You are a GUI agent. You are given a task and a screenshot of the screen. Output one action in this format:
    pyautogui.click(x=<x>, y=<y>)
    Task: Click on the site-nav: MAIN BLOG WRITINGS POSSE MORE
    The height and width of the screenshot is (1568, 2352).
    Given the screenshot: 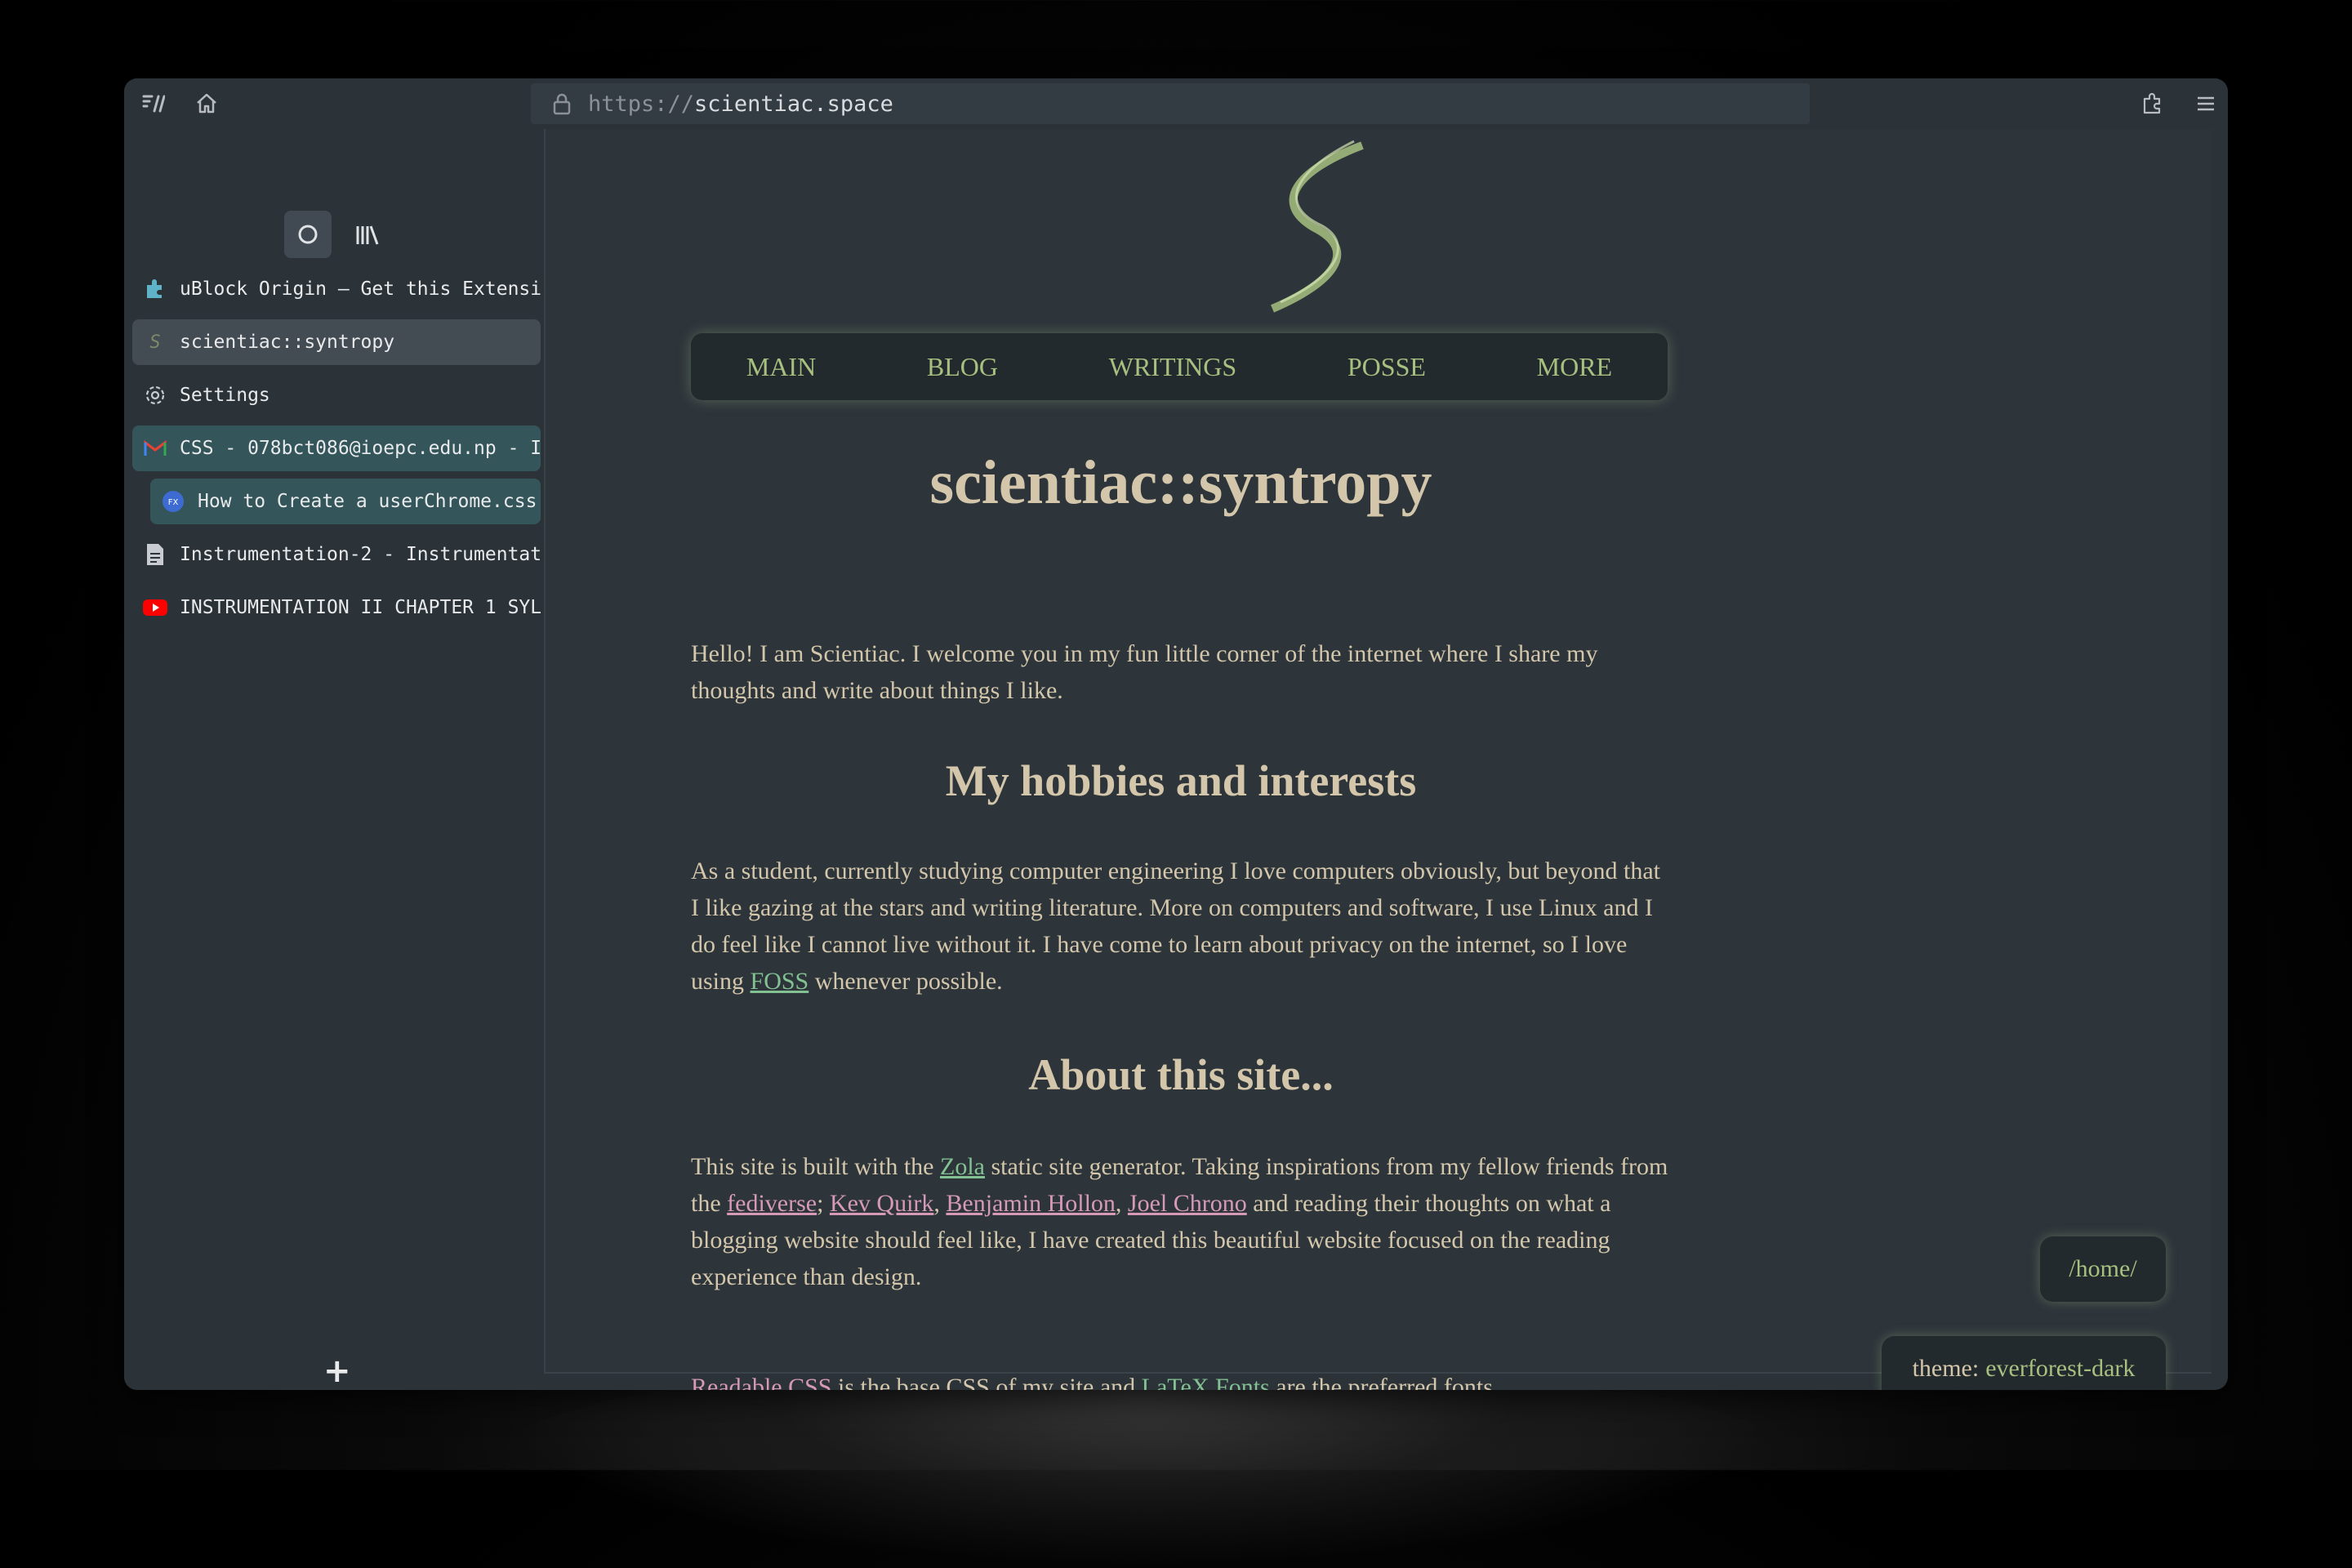 What is the action you would take?
    pyautogui.click(x=1179, y=366)
    